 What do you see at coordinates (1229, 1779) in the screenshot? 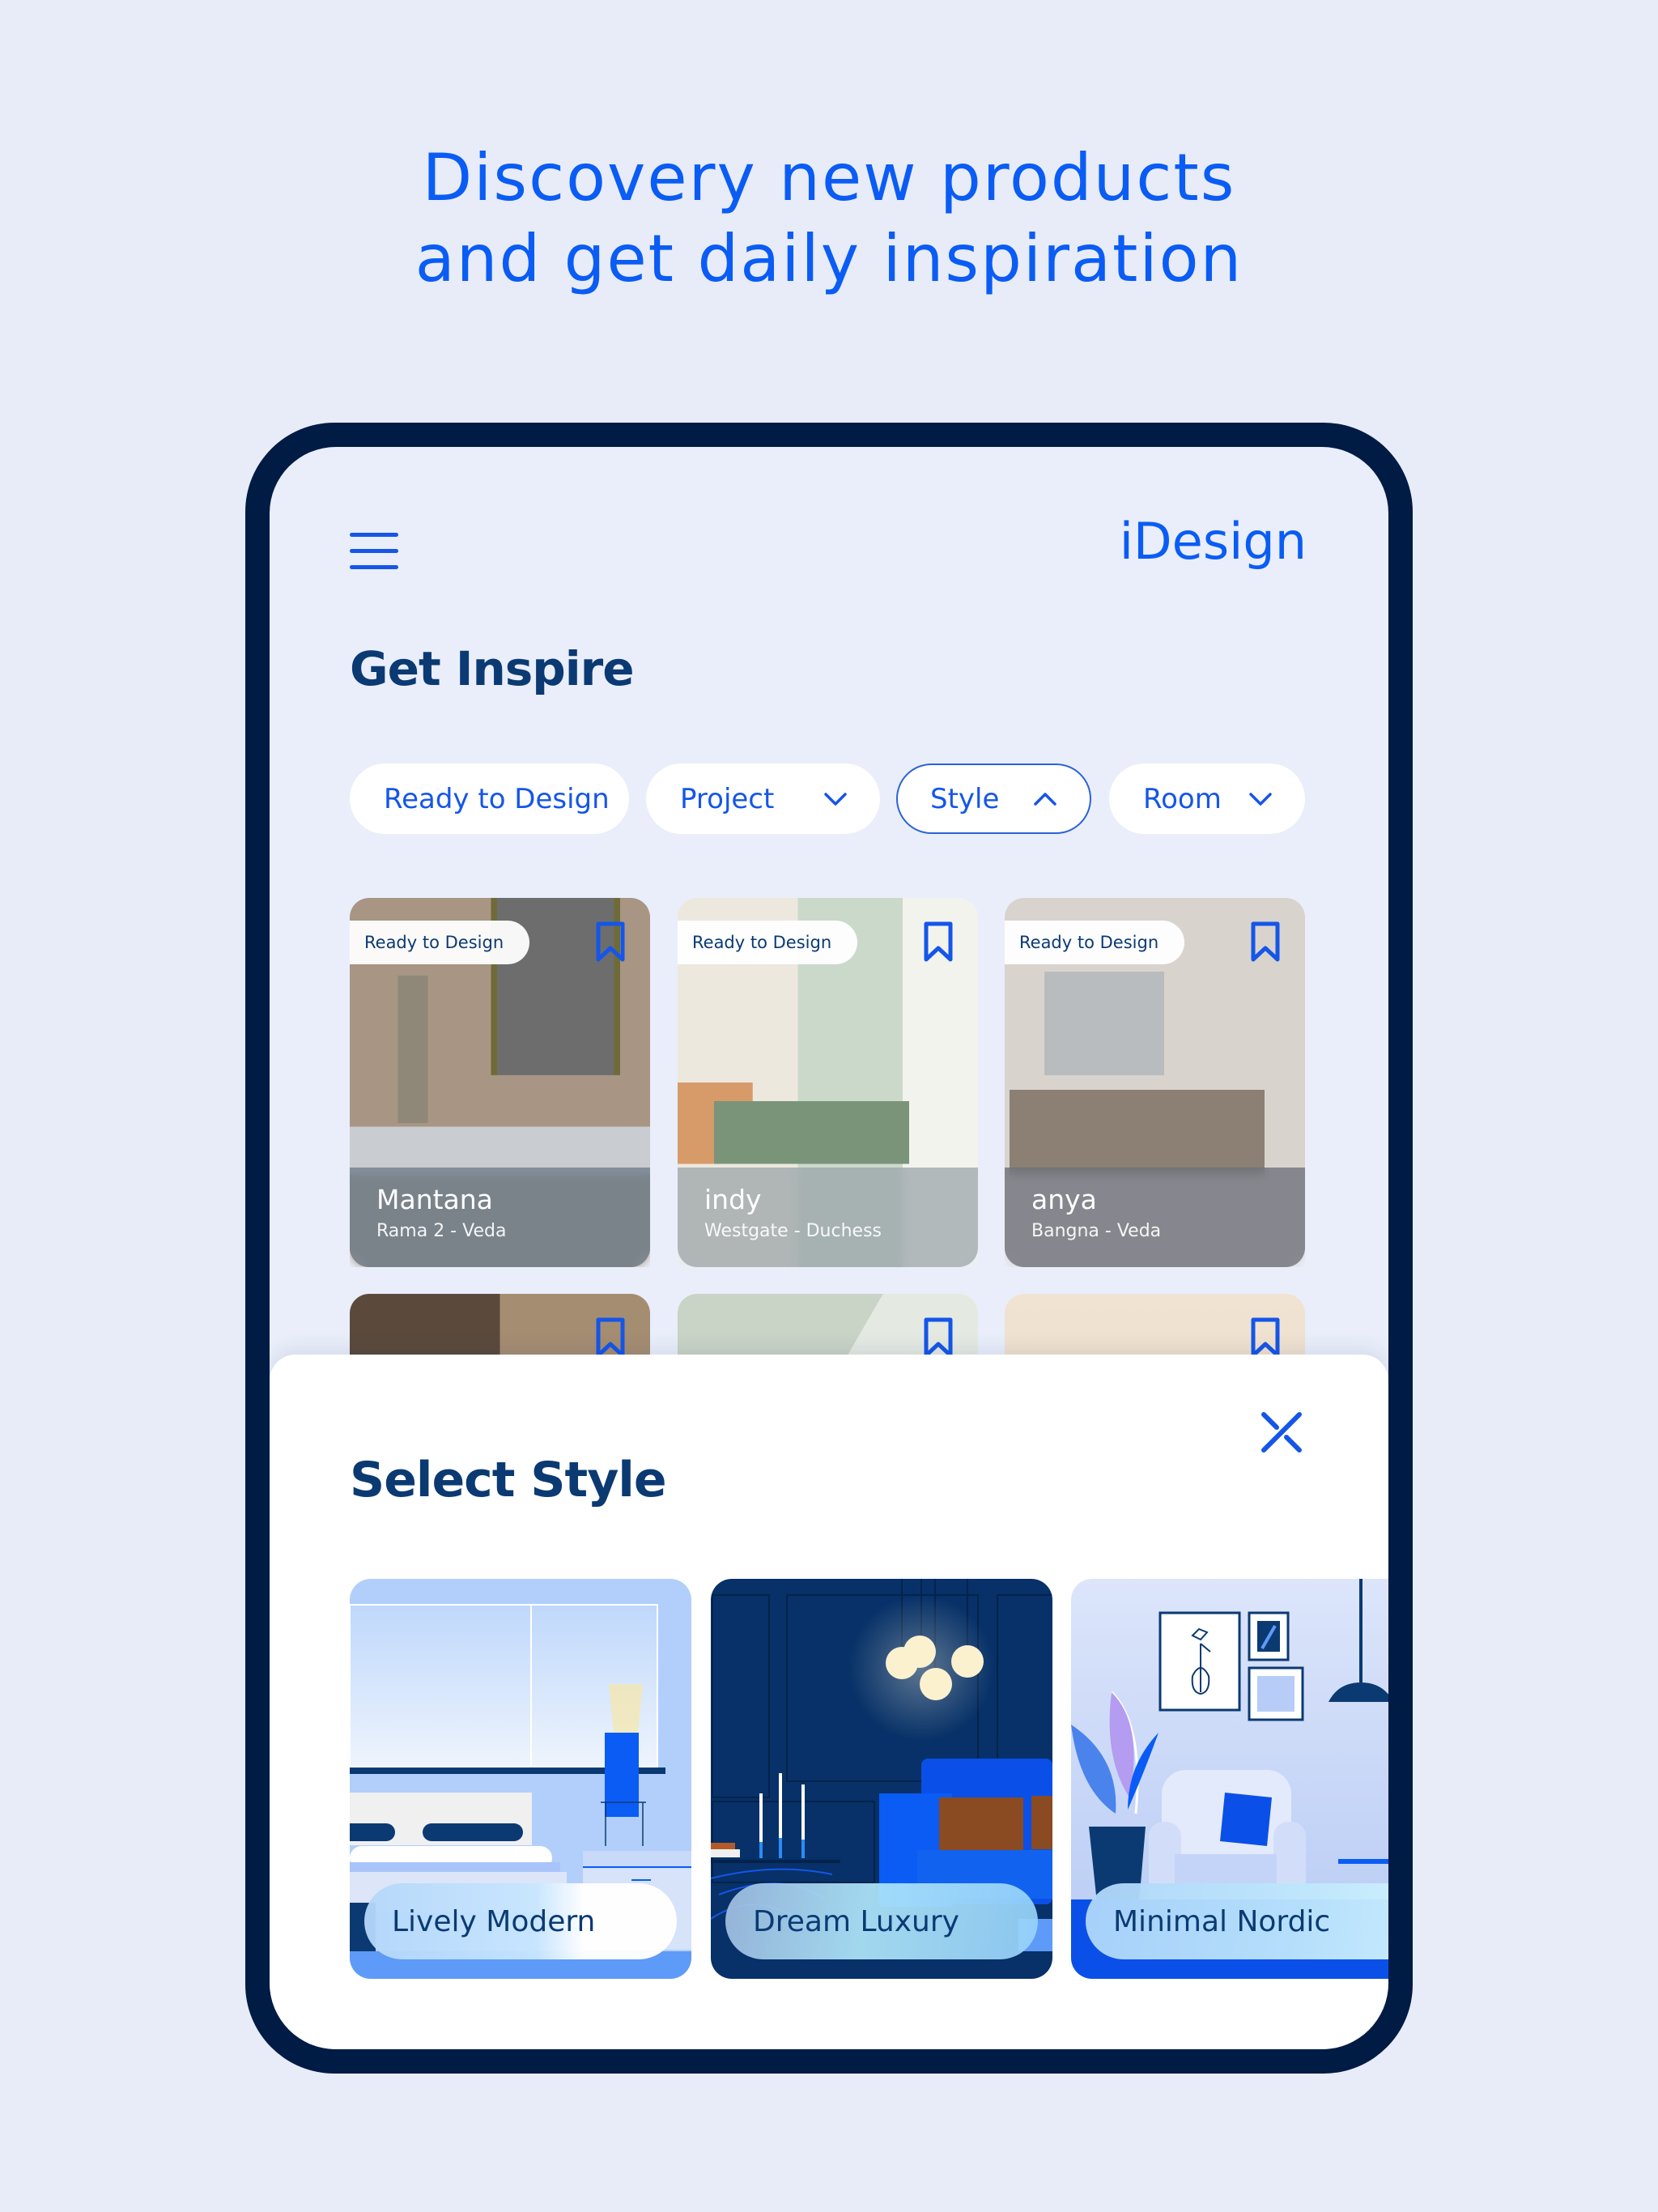
I see `style-card-minimal-nordic: Minimal Nordic` at bounding box center [1229, 1779].